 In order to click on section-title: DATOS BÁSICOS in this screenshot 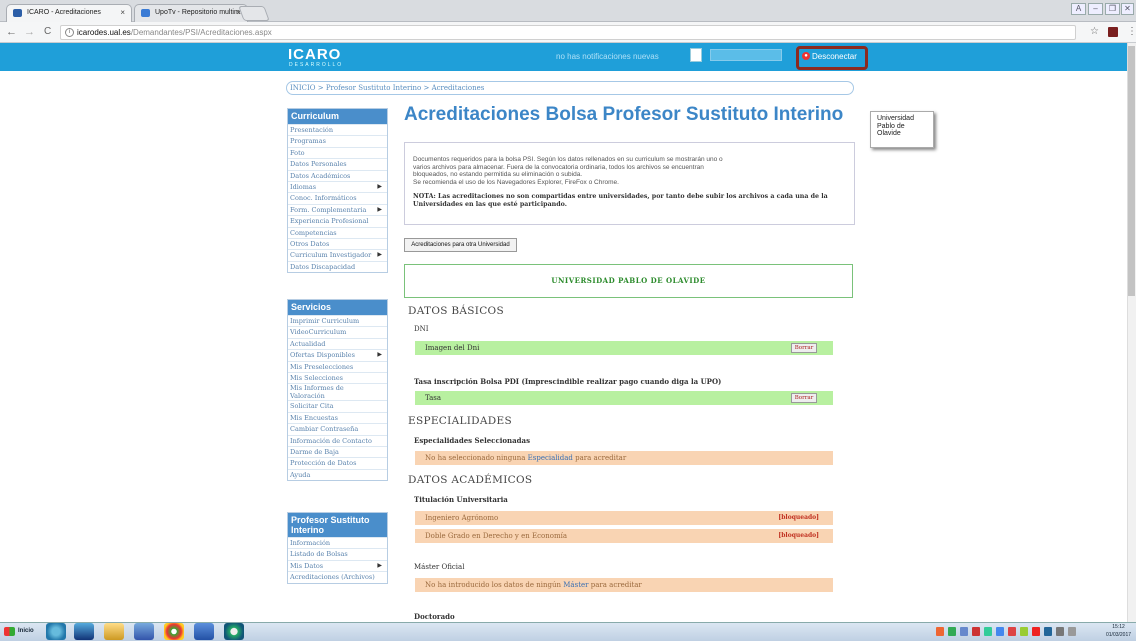, I will do `click(456, 311)`.